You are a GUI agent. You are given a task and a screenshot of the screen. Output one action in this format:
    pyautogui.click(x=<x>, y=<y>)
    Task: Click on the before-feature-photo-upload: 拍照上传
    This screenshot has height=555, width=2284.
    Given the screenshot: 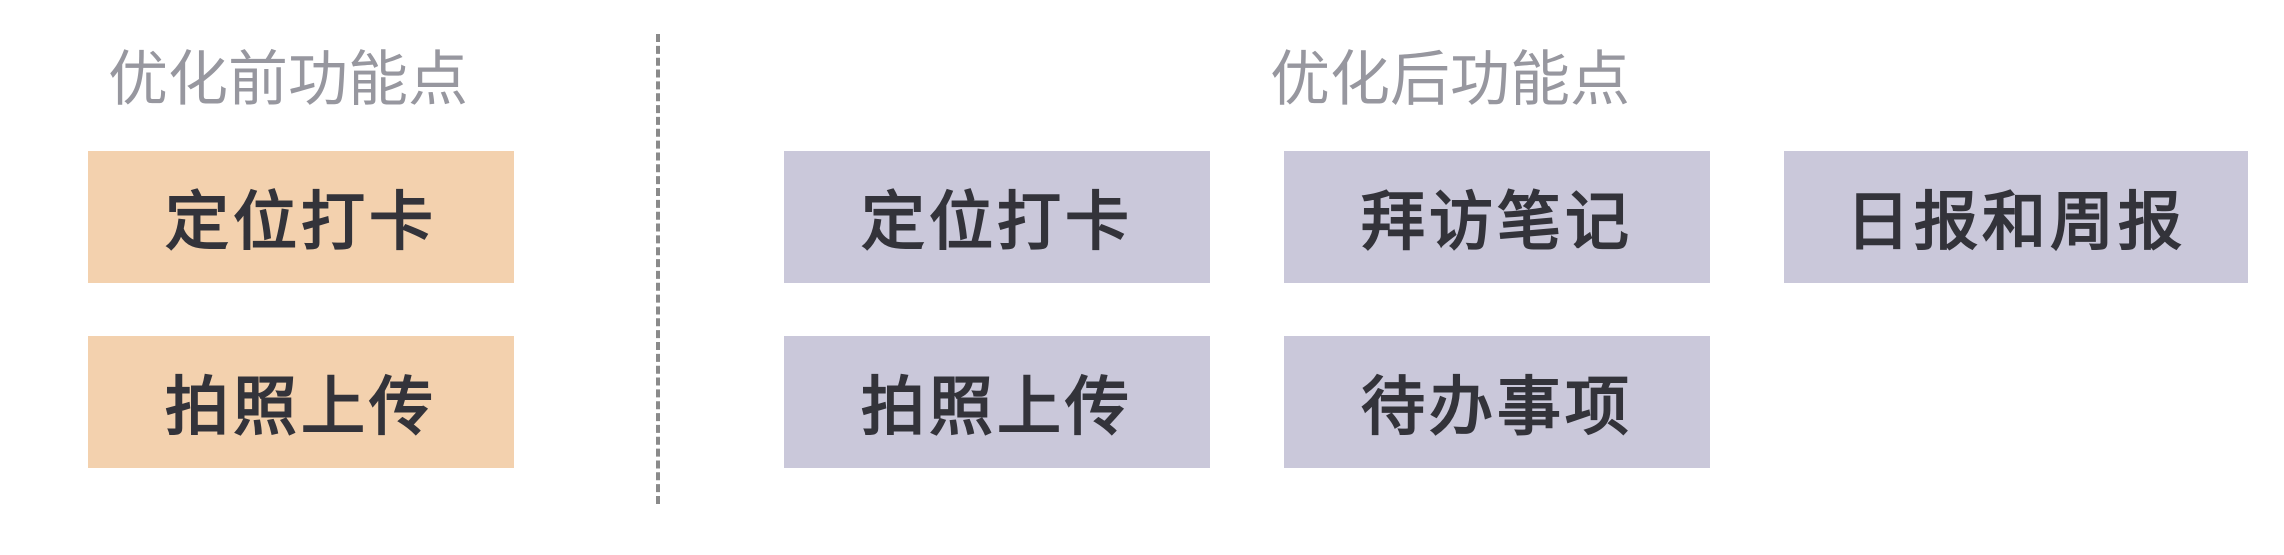 What is the action you would take?
    pyautogui.click(x=301, y=402)
    